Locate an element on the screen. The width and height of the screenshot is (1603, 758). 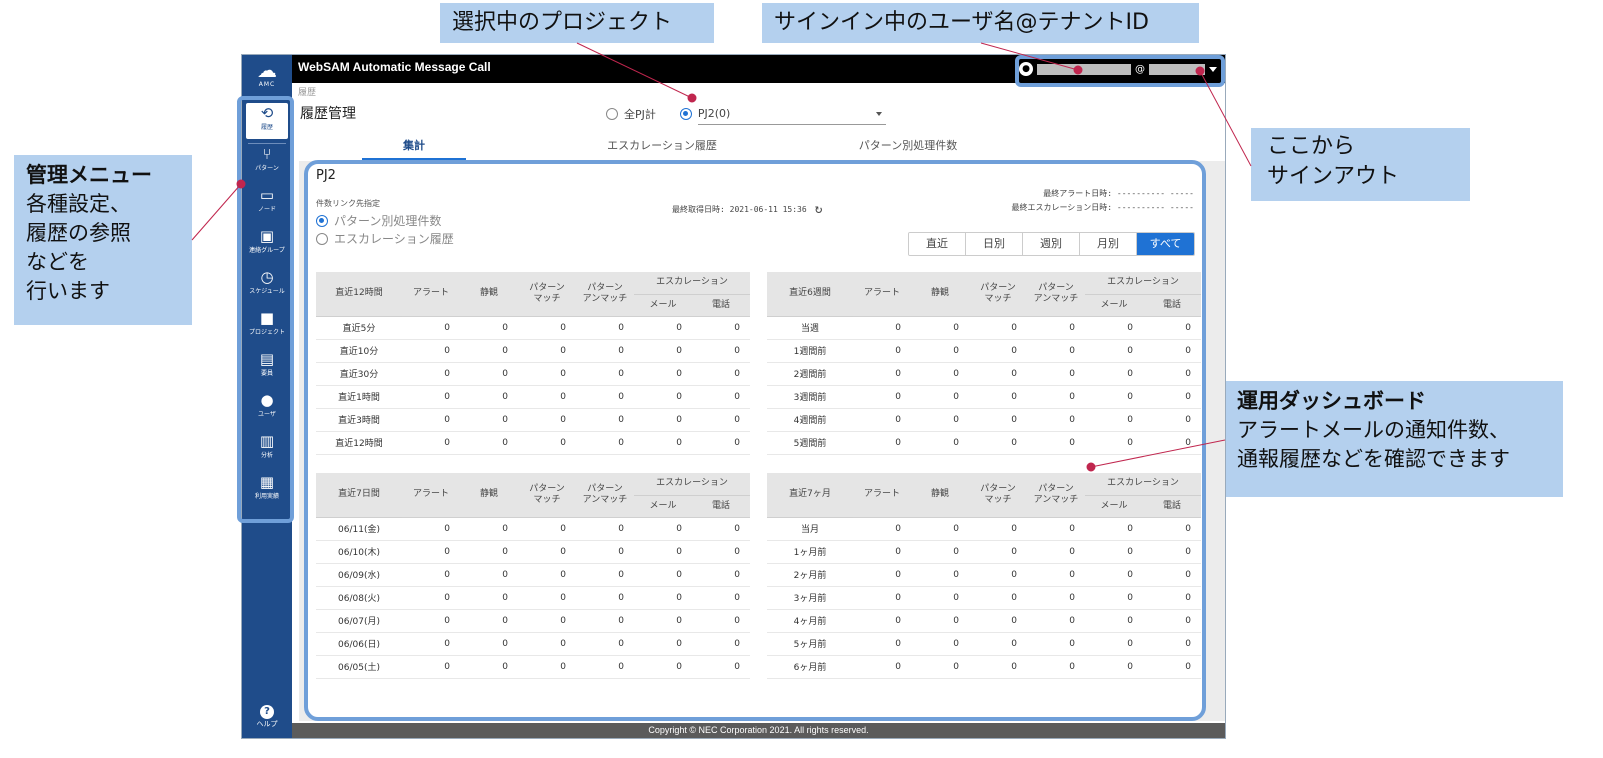
tab-escalation-history: エスカレーション履歴 is located at coordinates (662, 146).